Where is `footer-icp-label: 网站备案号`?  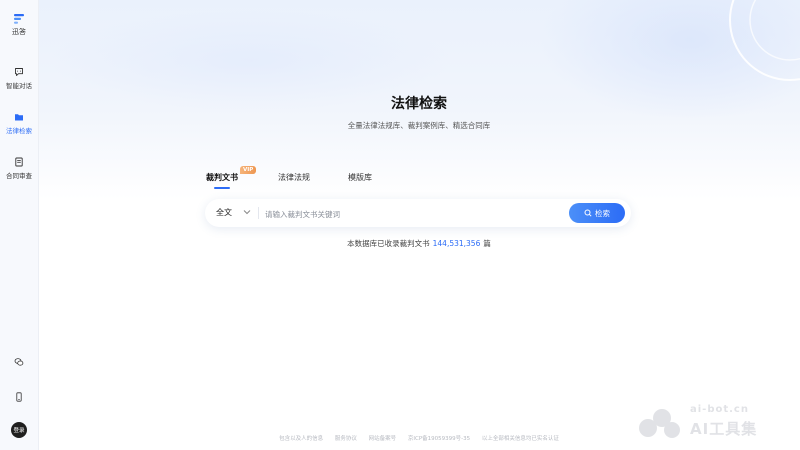 footer-icp-label: 网站备案号 is located at coordinates (382, 439).